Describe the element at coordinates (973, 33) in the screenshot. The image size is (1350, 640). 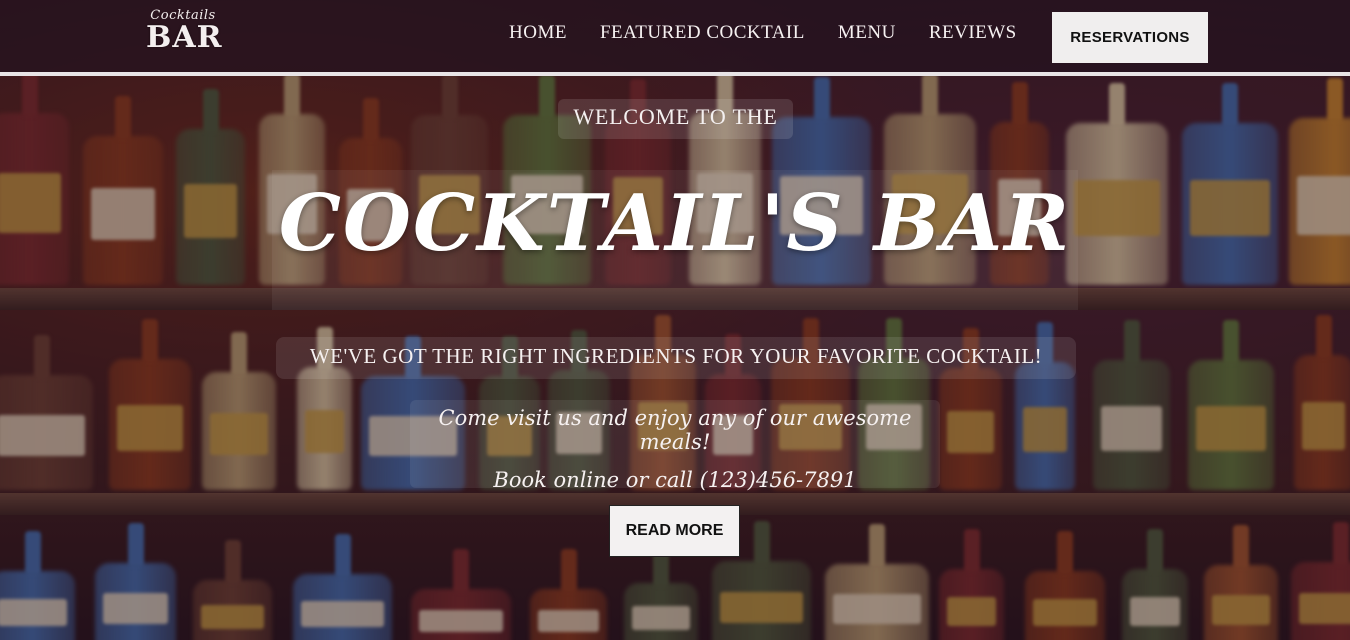
I see `nav-link-reviews: REVIEWS` at that location.